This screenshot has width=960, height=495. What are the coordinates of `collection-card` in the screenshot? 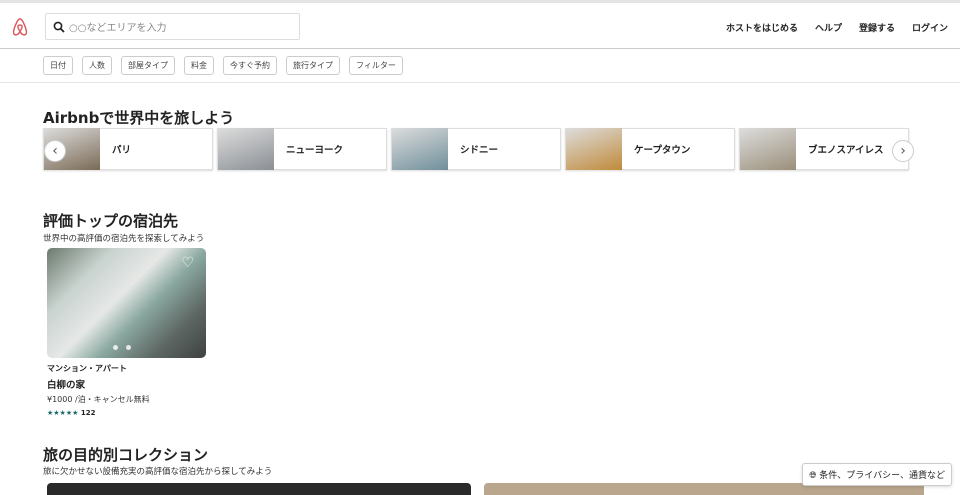 It's located at (259, 489).